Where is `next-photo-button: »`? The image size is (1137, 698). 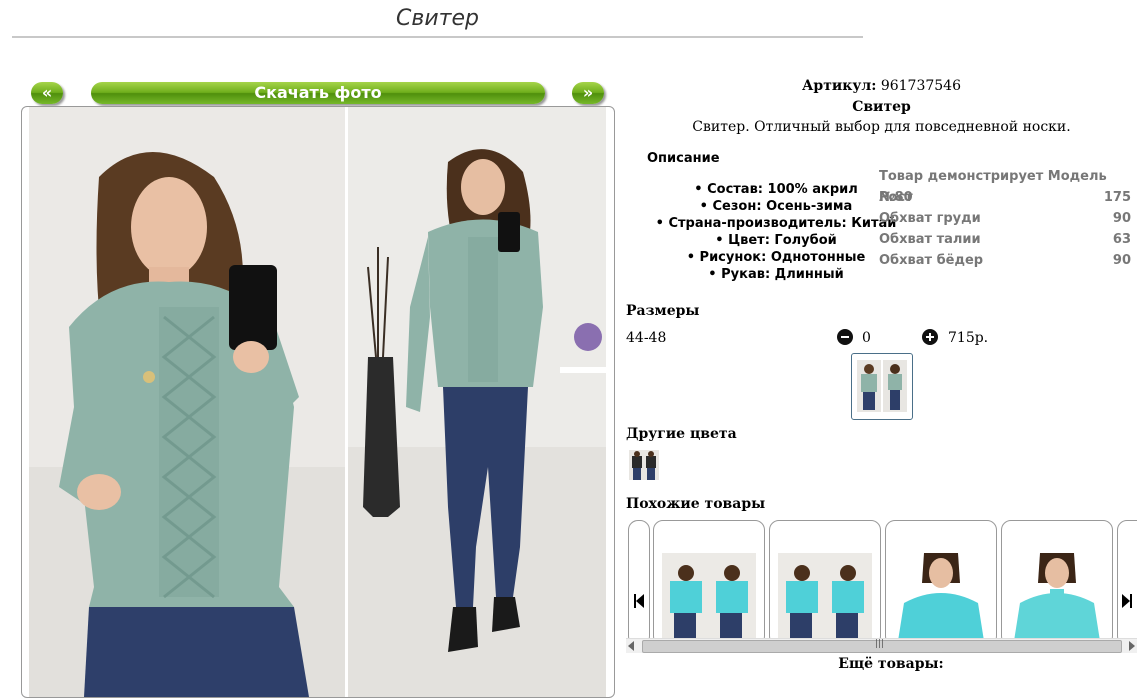 next-photo-button: » is located at coordinates (588, 93).